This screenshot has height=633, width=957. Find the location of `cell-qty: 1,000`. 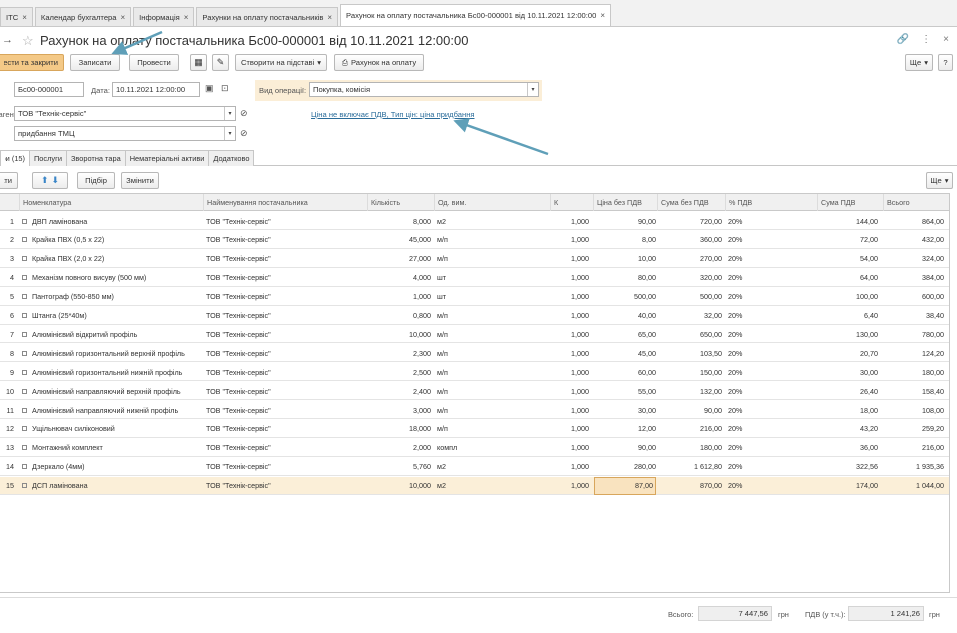

cell-qty: 1,000 is located at coordinates (395, 297).